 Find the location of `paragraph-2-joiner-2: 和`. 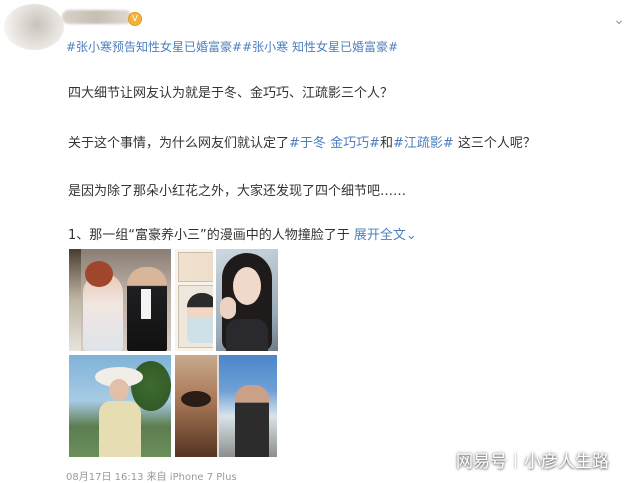

paragraph-2-joiner-2: 和 is located at coordinates (386, 143).